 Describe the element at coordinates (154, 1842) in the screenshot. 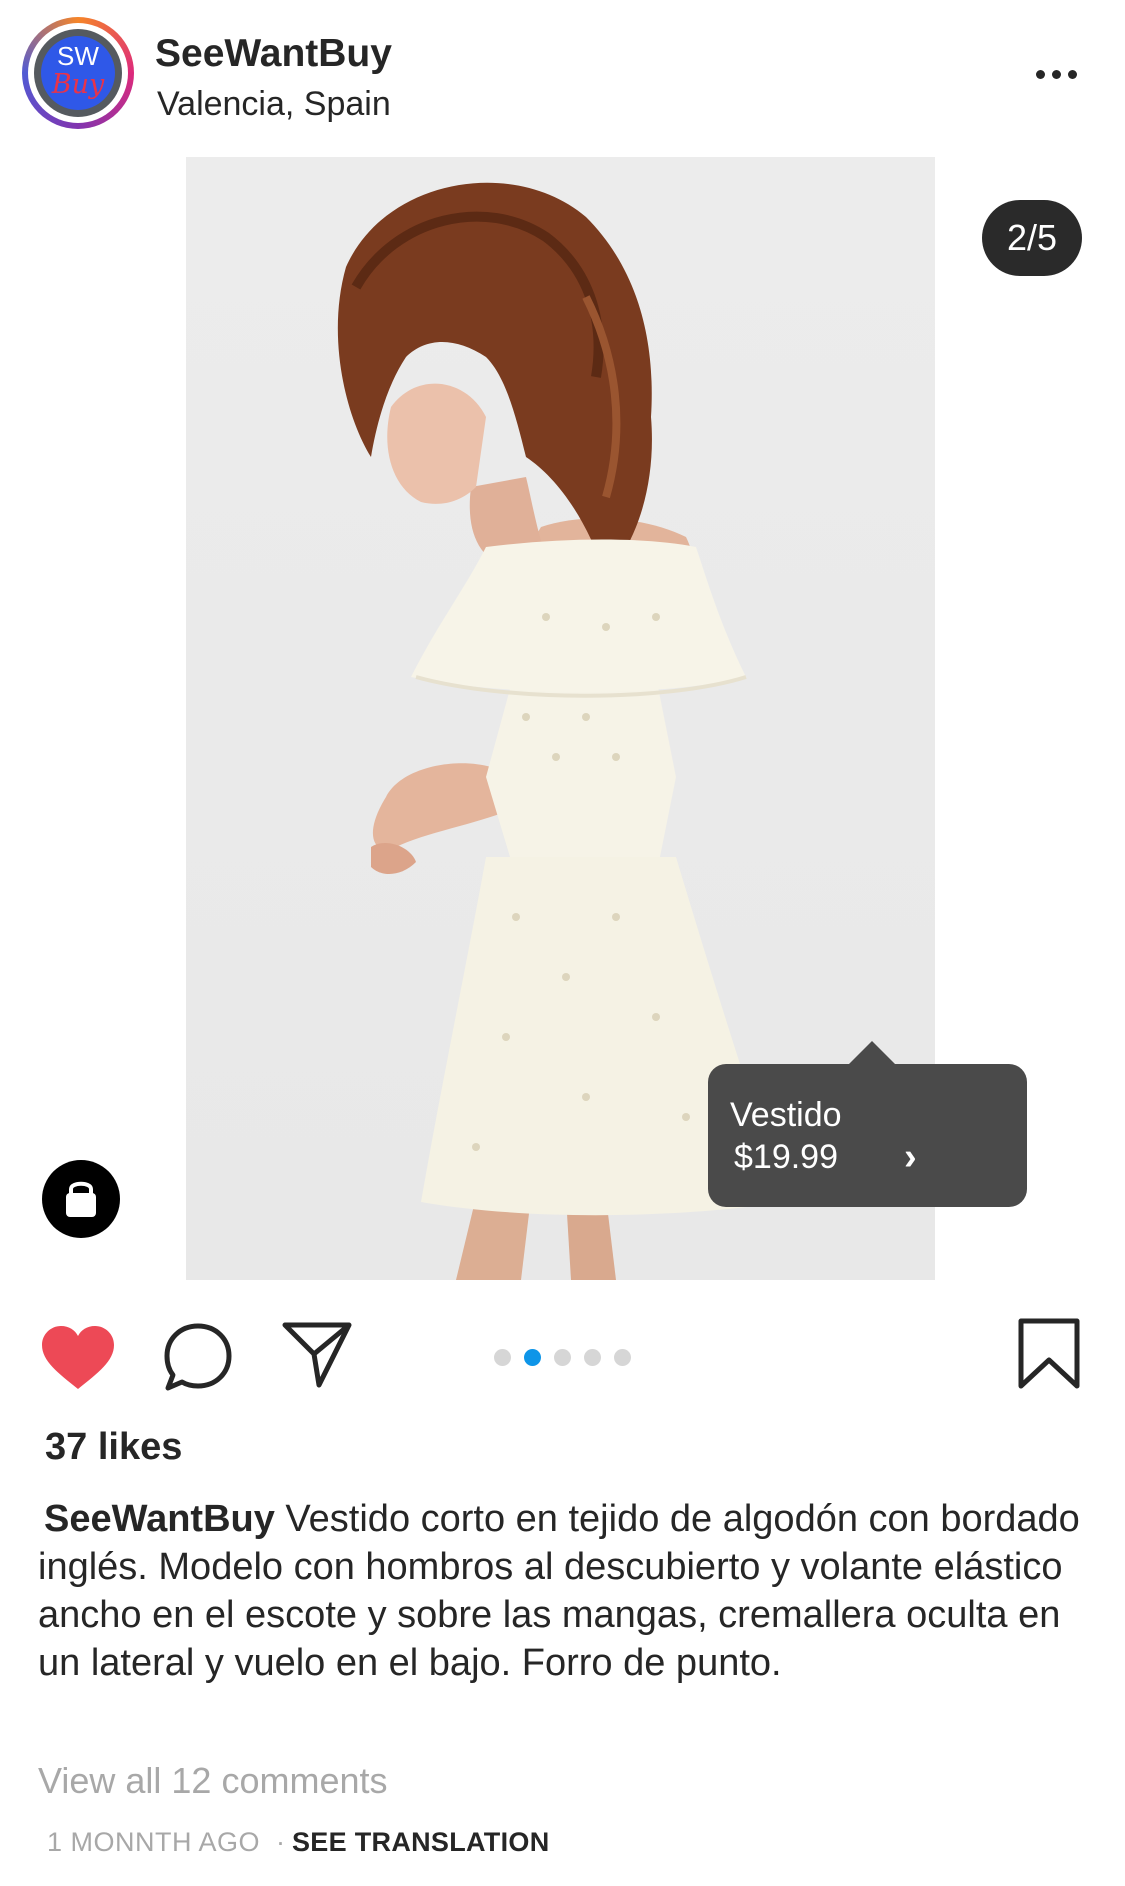

I see `post-timestamp: 1 MONNTH AGO` at that location.